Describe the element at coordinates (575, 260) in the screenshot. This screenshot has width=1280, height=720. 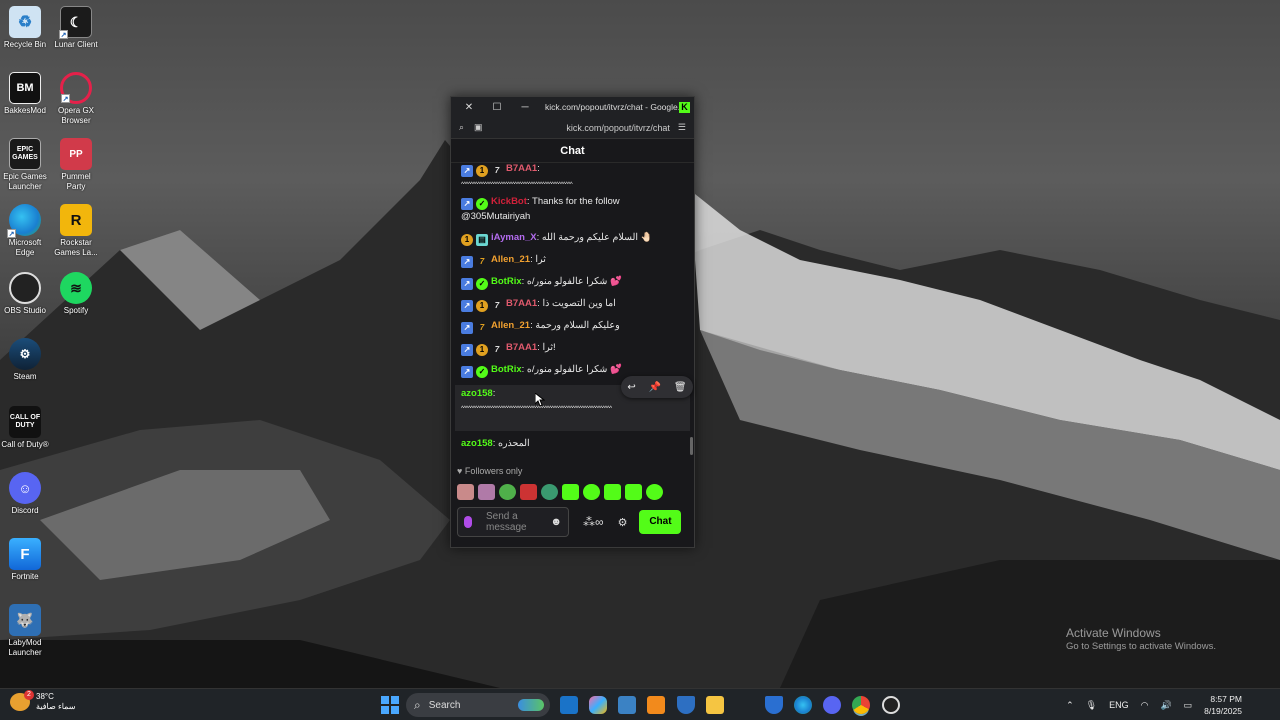
I see `chat-message: ↗ 7 Allen_21: ثرا` at that location.